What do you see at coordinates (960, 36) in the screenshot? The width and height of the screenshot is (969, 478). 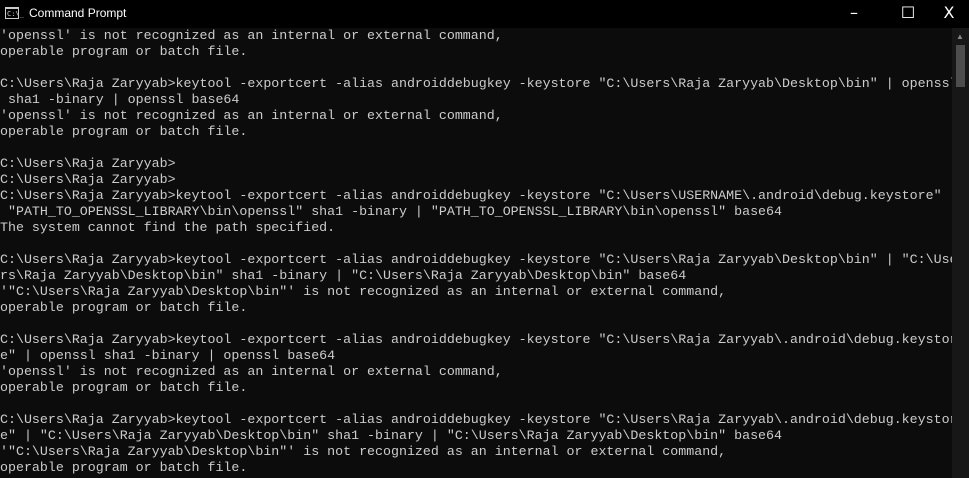 I see `scroll-up-arrow-icon: ▲` at bounding box center [960, 36].